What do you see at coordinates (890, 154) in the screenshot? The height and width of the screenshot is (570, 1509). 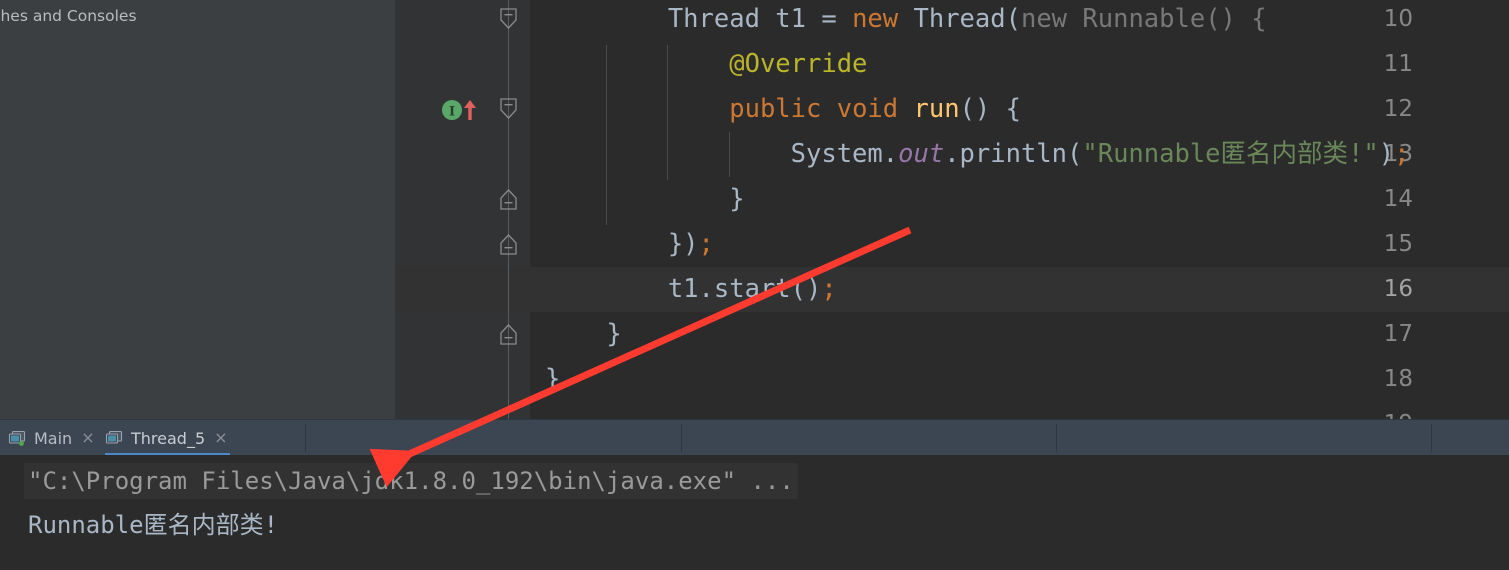 I see `code-token-default: .` at bounding box center [890, 154].